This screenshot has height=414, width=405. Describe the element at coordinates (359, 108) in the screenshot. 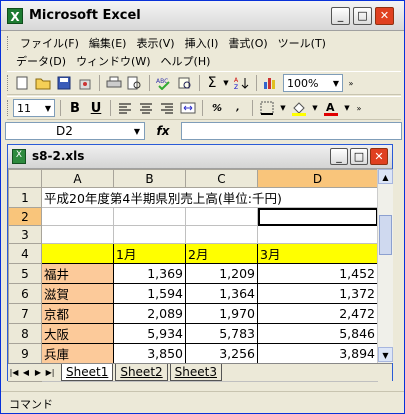

I see `toolbar-options-icon: »` at that location.